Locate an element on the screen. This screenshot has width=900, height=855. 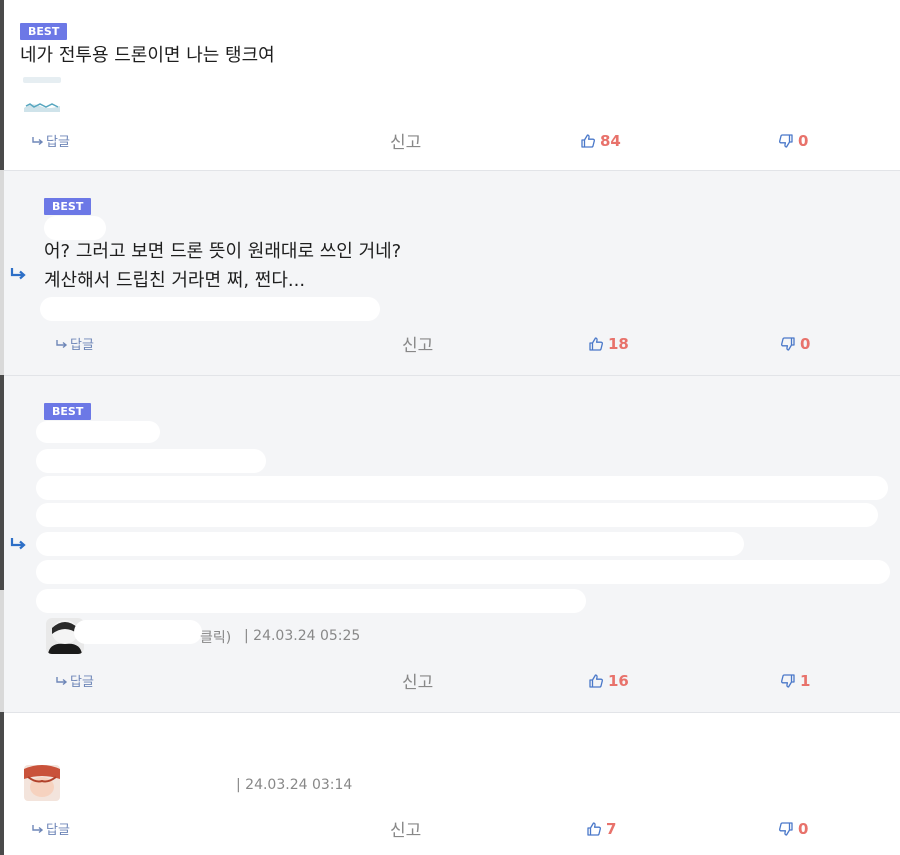
like-button: 7 is located at coordinates (601, 829).